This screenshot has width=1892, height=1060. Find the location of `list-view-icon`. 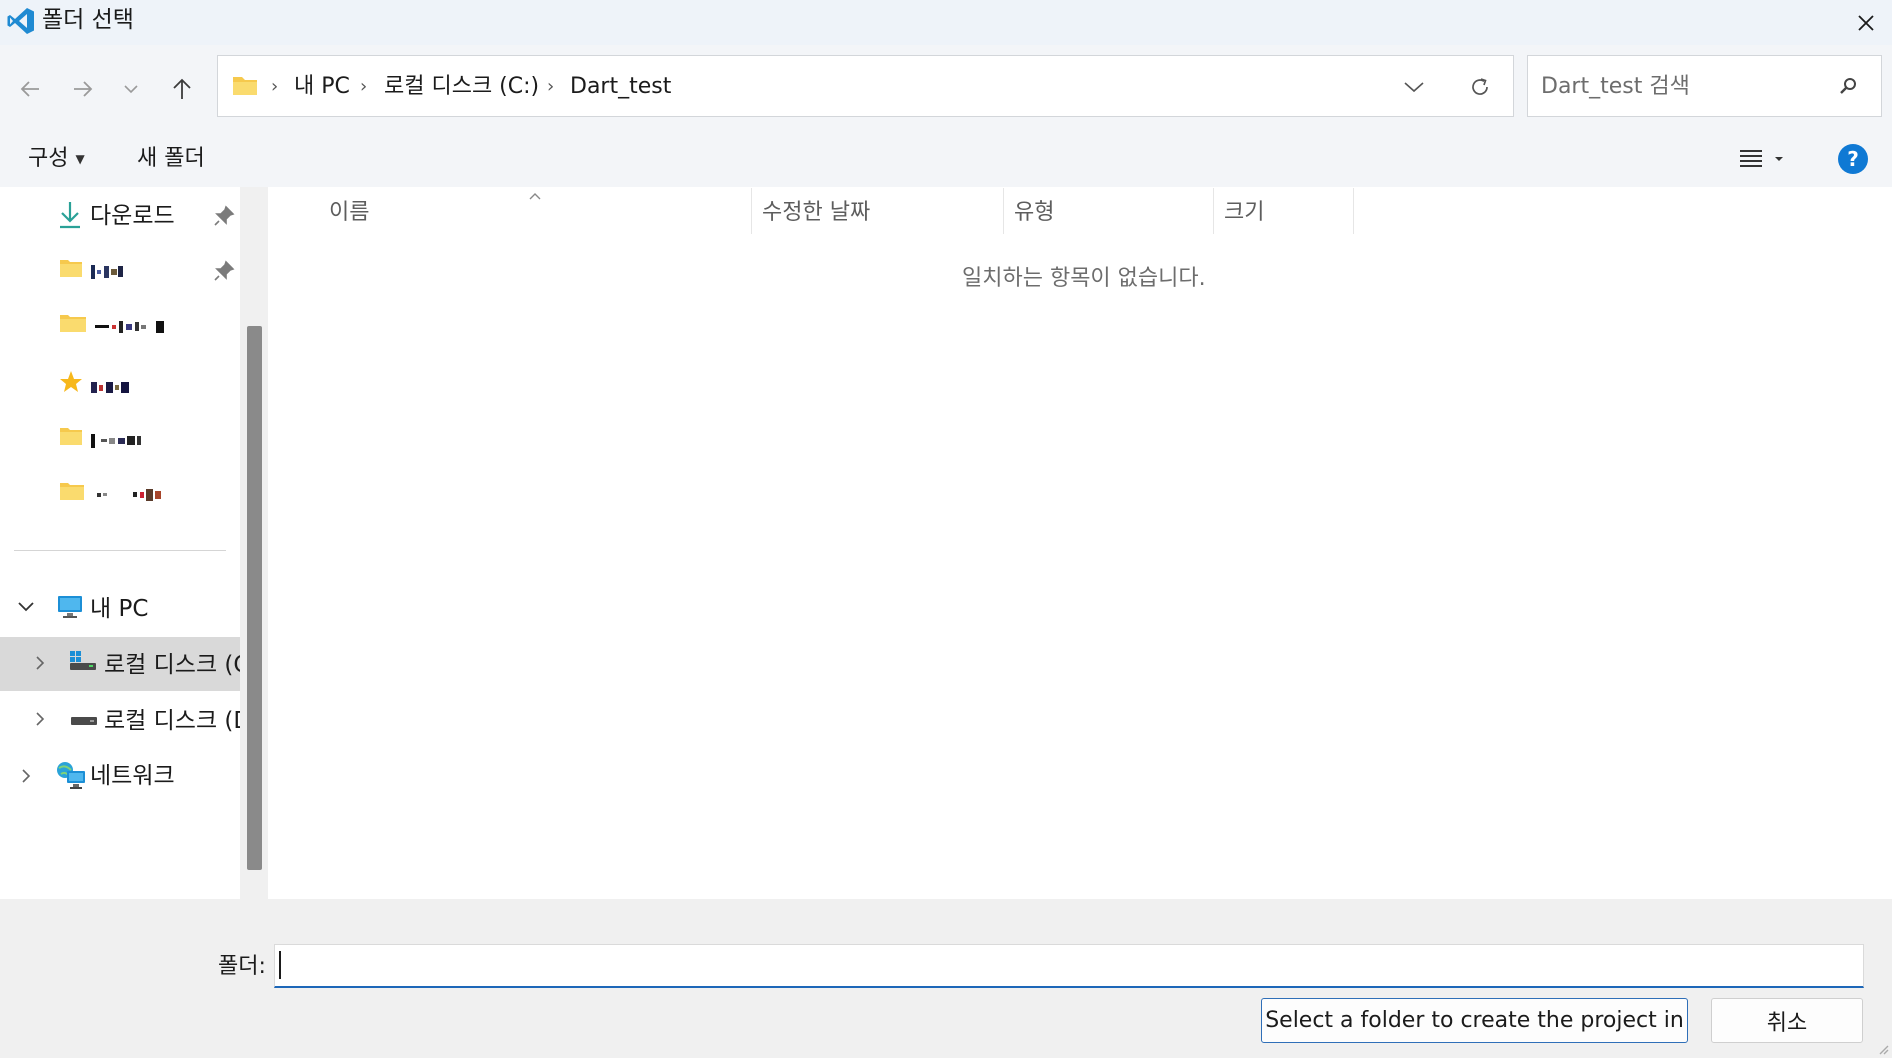

list-view-icon is located at coordinates (1761, 158).